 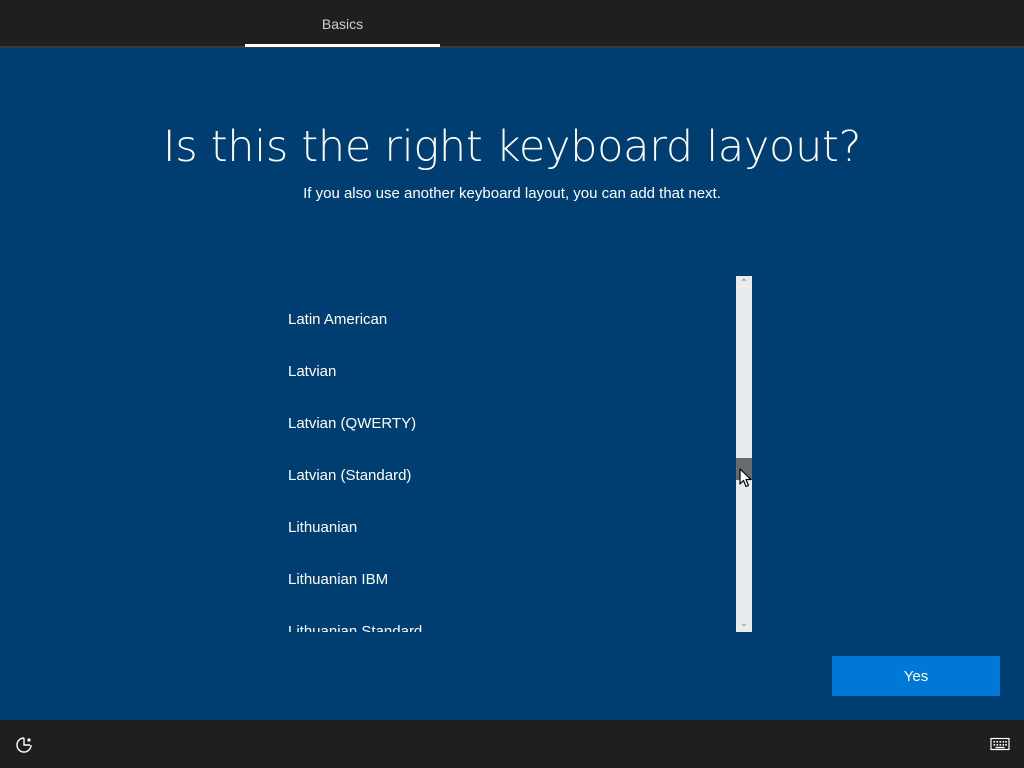 I want to click on bottom-bar, so click(x=512, y=744).